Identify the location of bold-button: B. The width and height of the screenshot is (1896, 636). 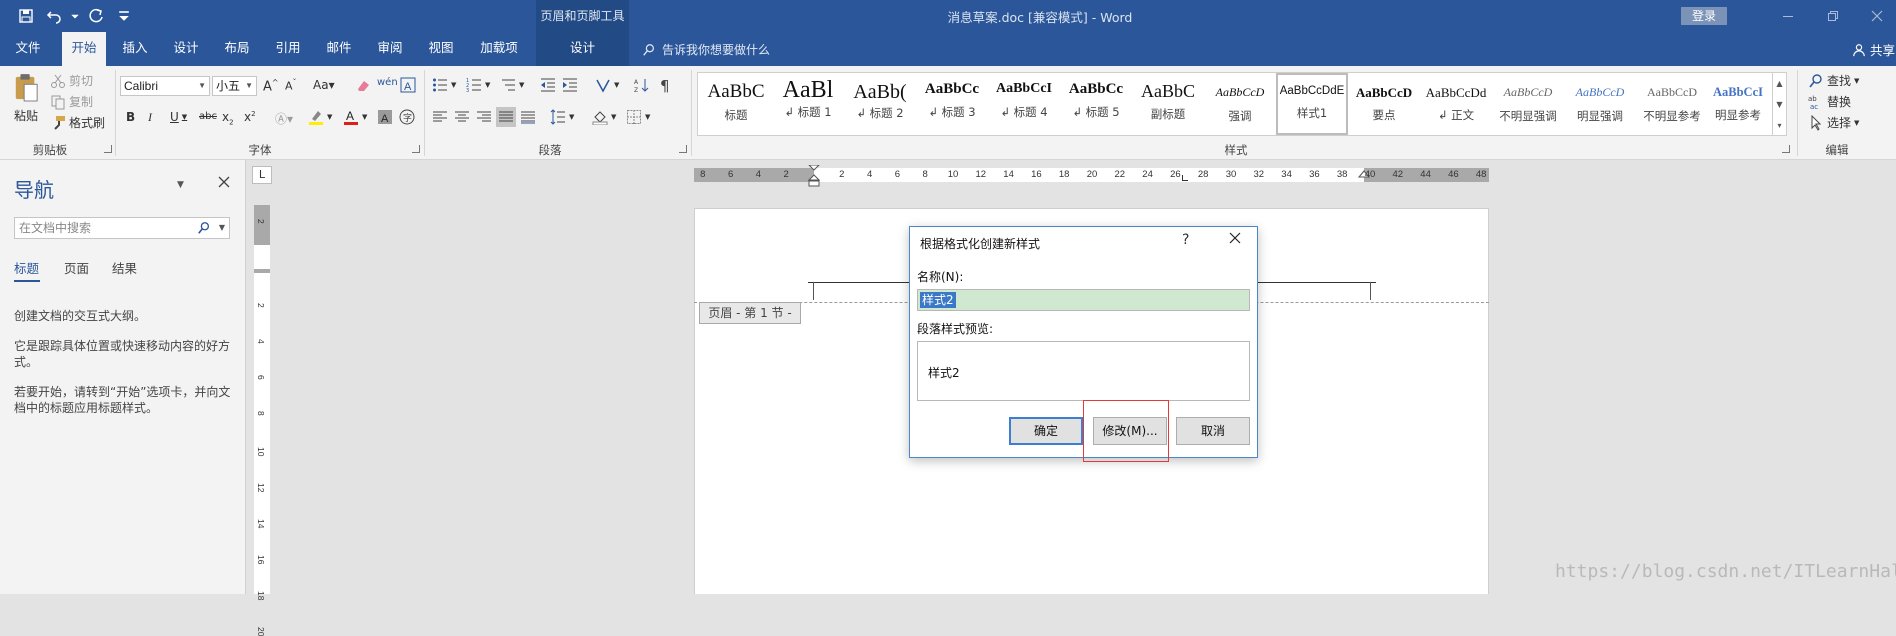
(130, 117).